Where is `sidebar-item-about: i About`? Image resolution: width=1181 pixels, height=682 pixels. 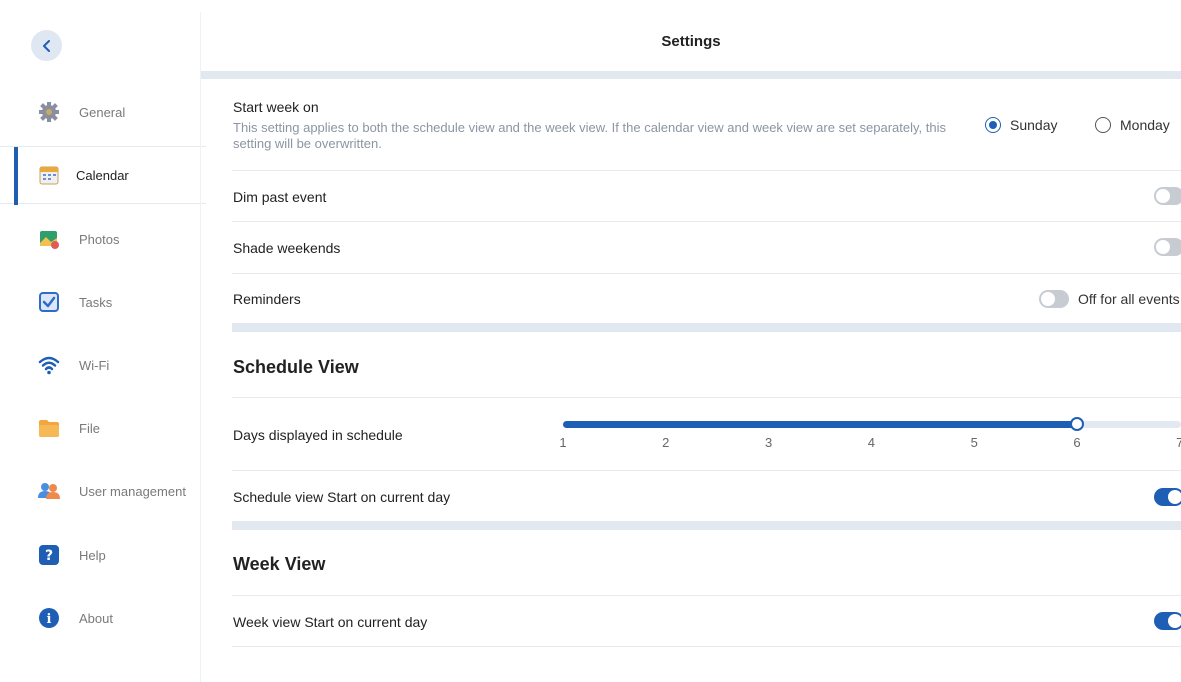
sidebar-item-about: i About is located at coordinates (103, 618).